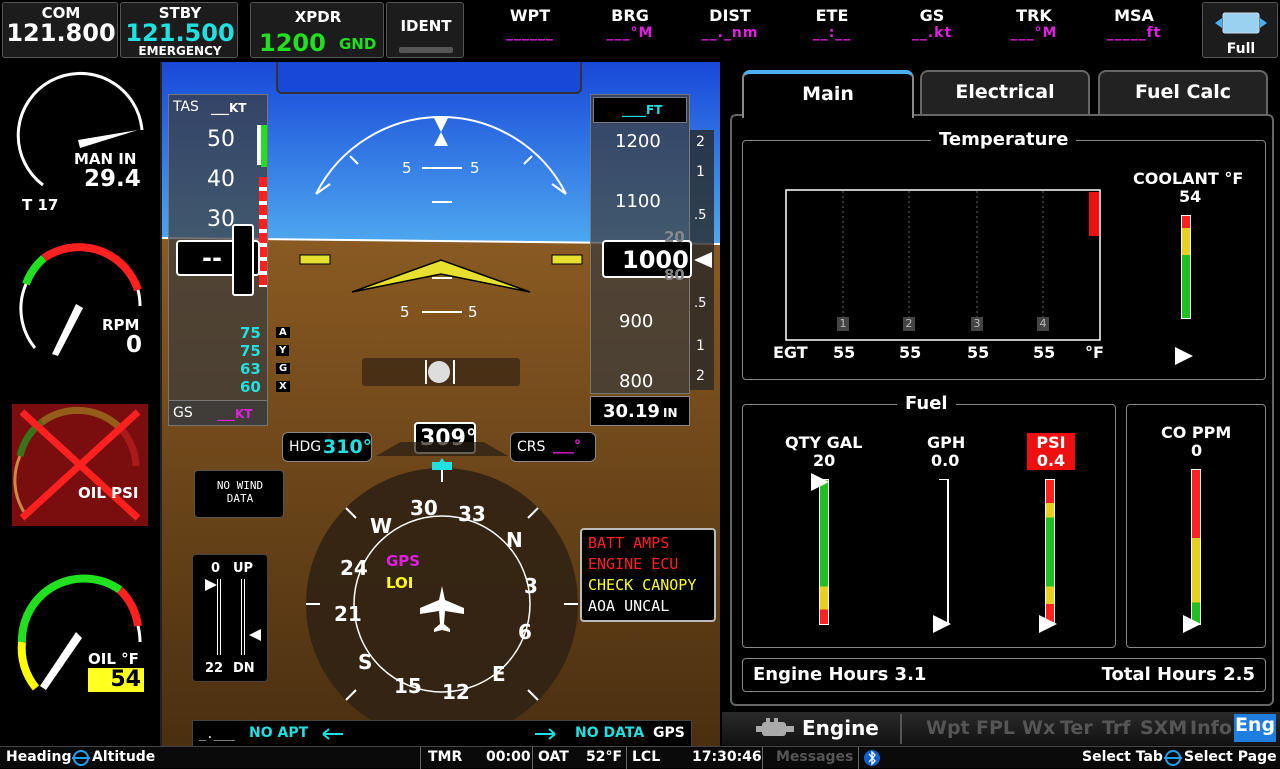 Image resolution: width=1280 pixels, height=769 pixels. What do you see at coordinates (995, 728) in the screenshot?
I see `page-tab-fpl: FPL` at bounding box center [995, 728].